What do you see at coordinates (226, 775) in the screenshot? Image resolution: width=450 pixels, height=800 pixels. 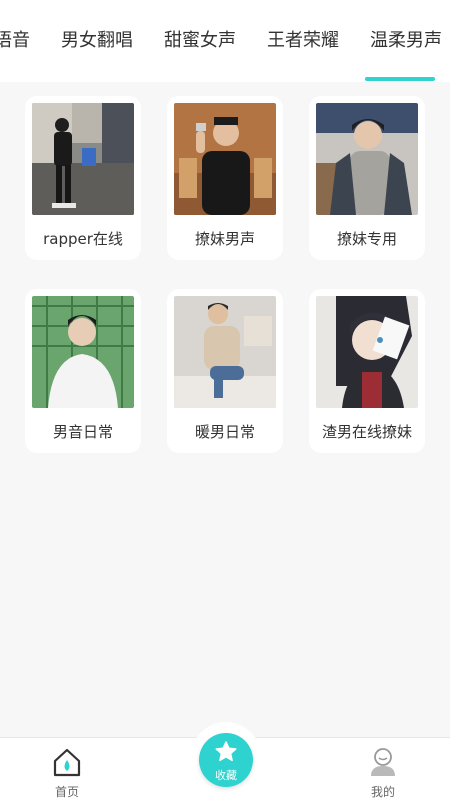 I see `nav-favorites-label: 收藏` at bounding box center [226, 775].